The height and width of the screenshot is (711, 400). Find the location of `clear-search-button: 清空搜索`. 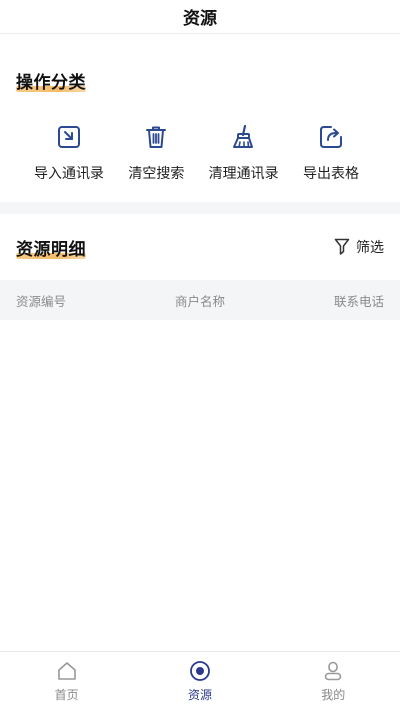

clear-search-button: 清空搜索 is located at coordinates (156, 153).